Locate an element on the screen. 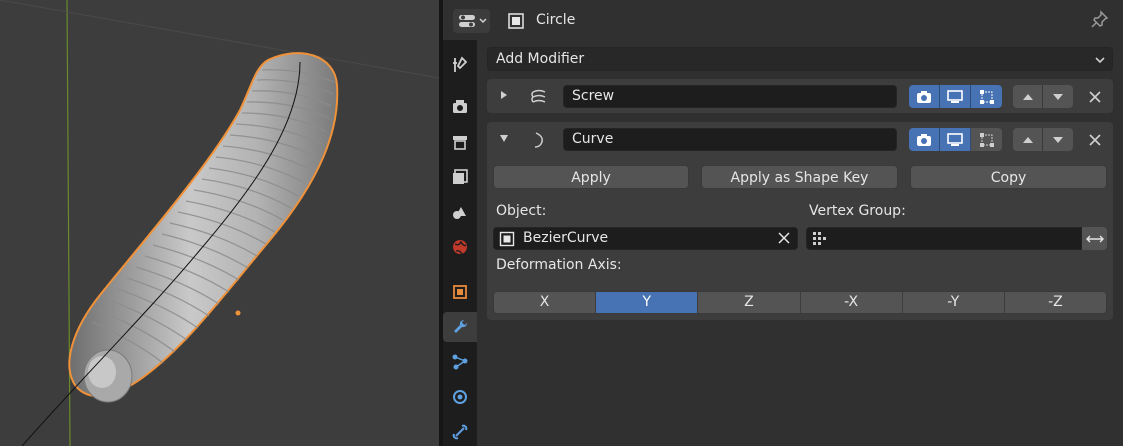  scene-tab is located at coordinates (460, 212).